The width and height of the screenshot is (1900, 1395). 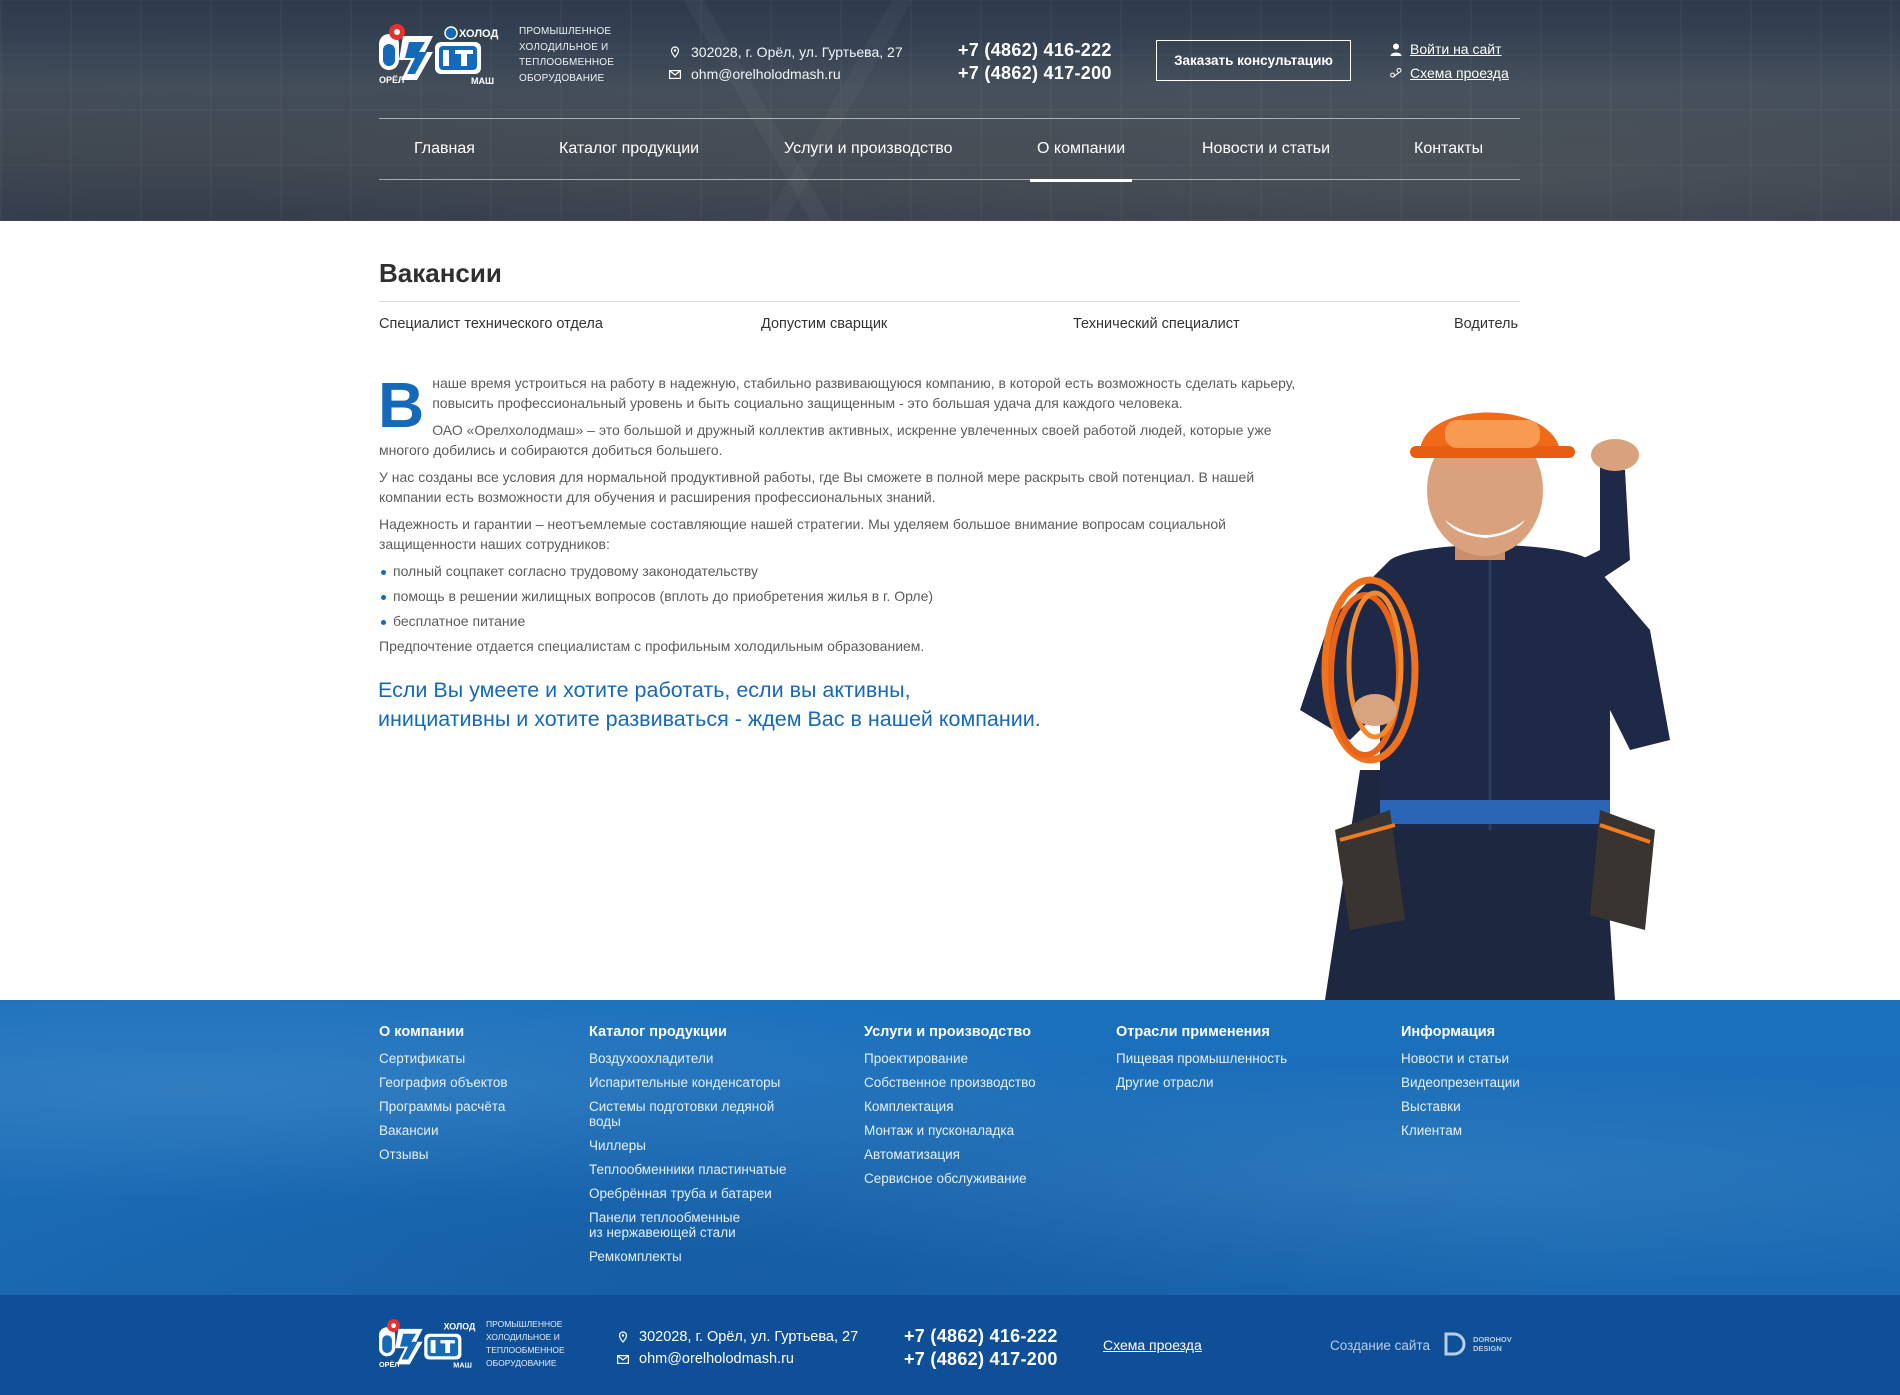 What do you see at coordinates (1487, 1348) in the screenshot?
I see `studio-name-line: DESIGN` at bounding box center [1487, 1348].